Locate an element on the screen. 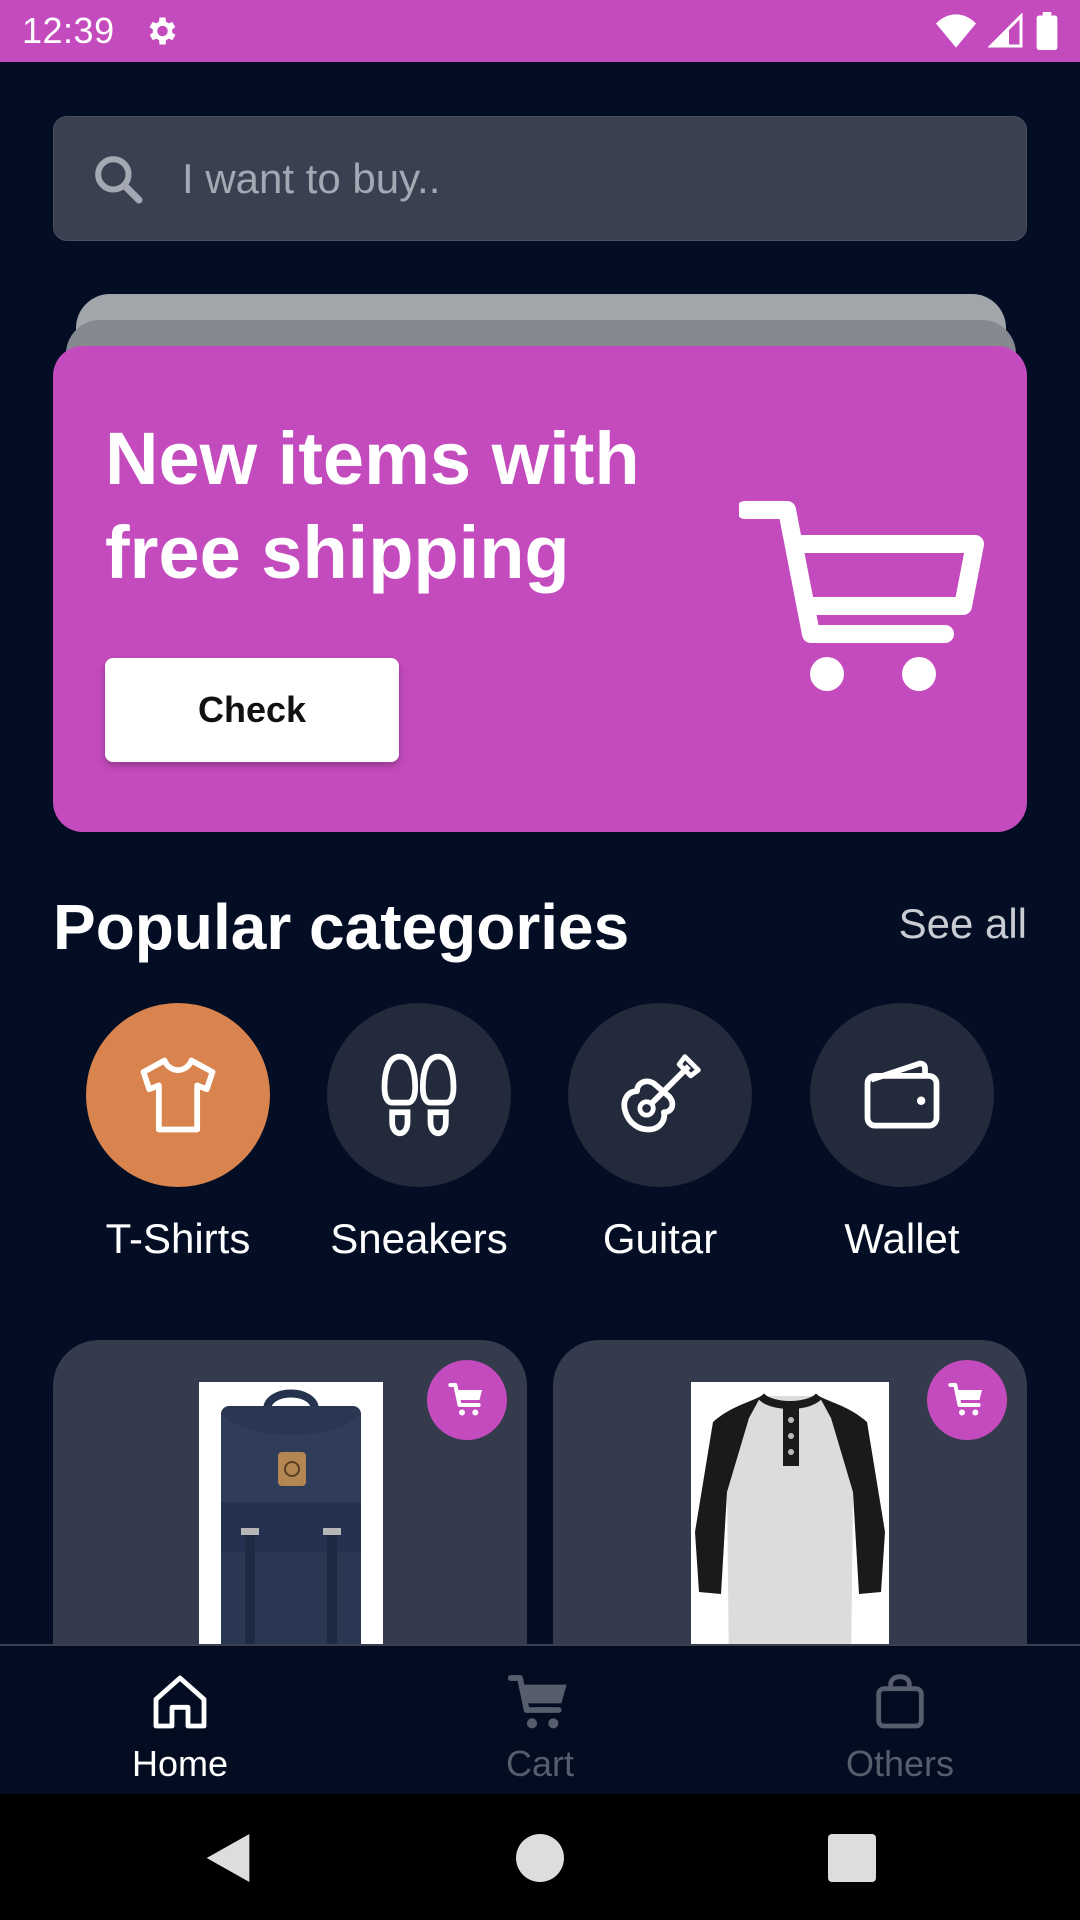 Image resolution: width=1080 pixels, height=1920 pixels. tshirt-icon is located at coordinates (178, 1095).